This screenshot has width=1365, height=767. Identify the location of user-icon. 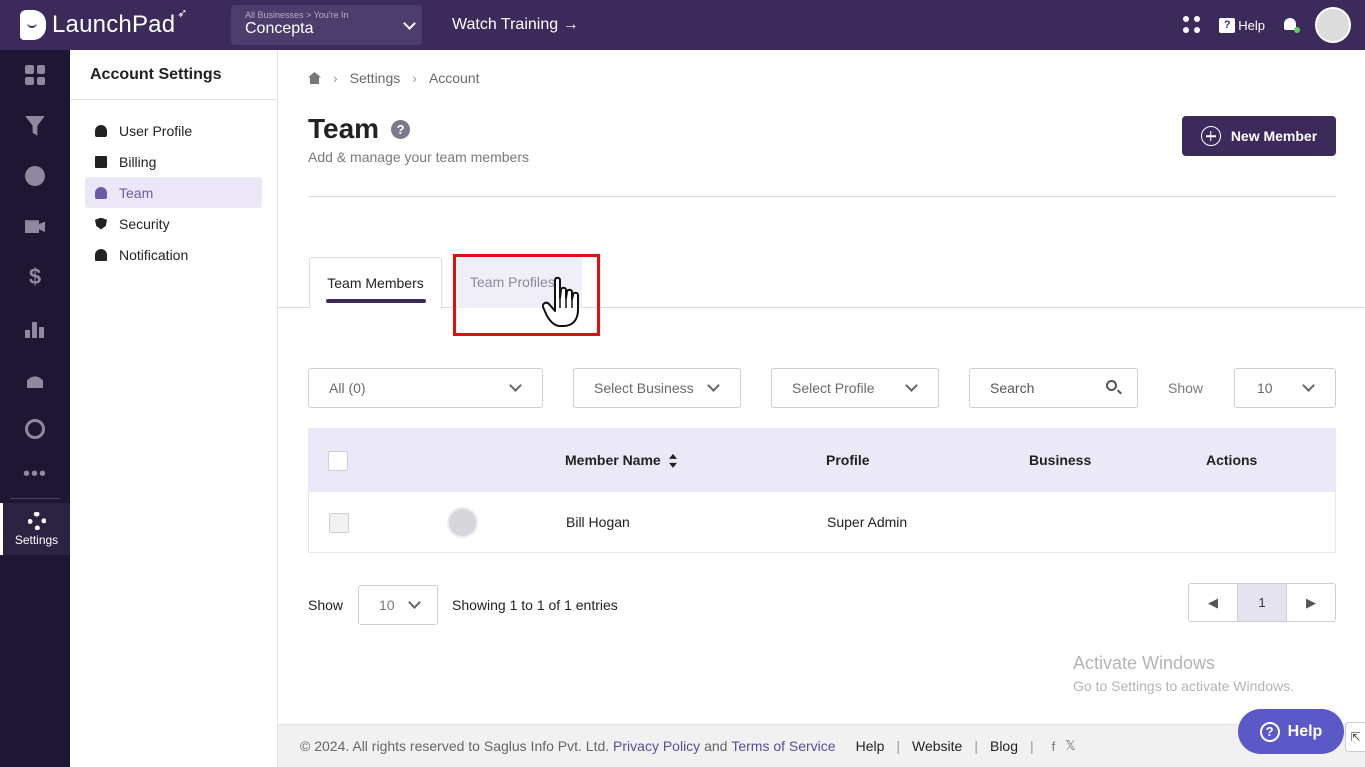
(101, 130).